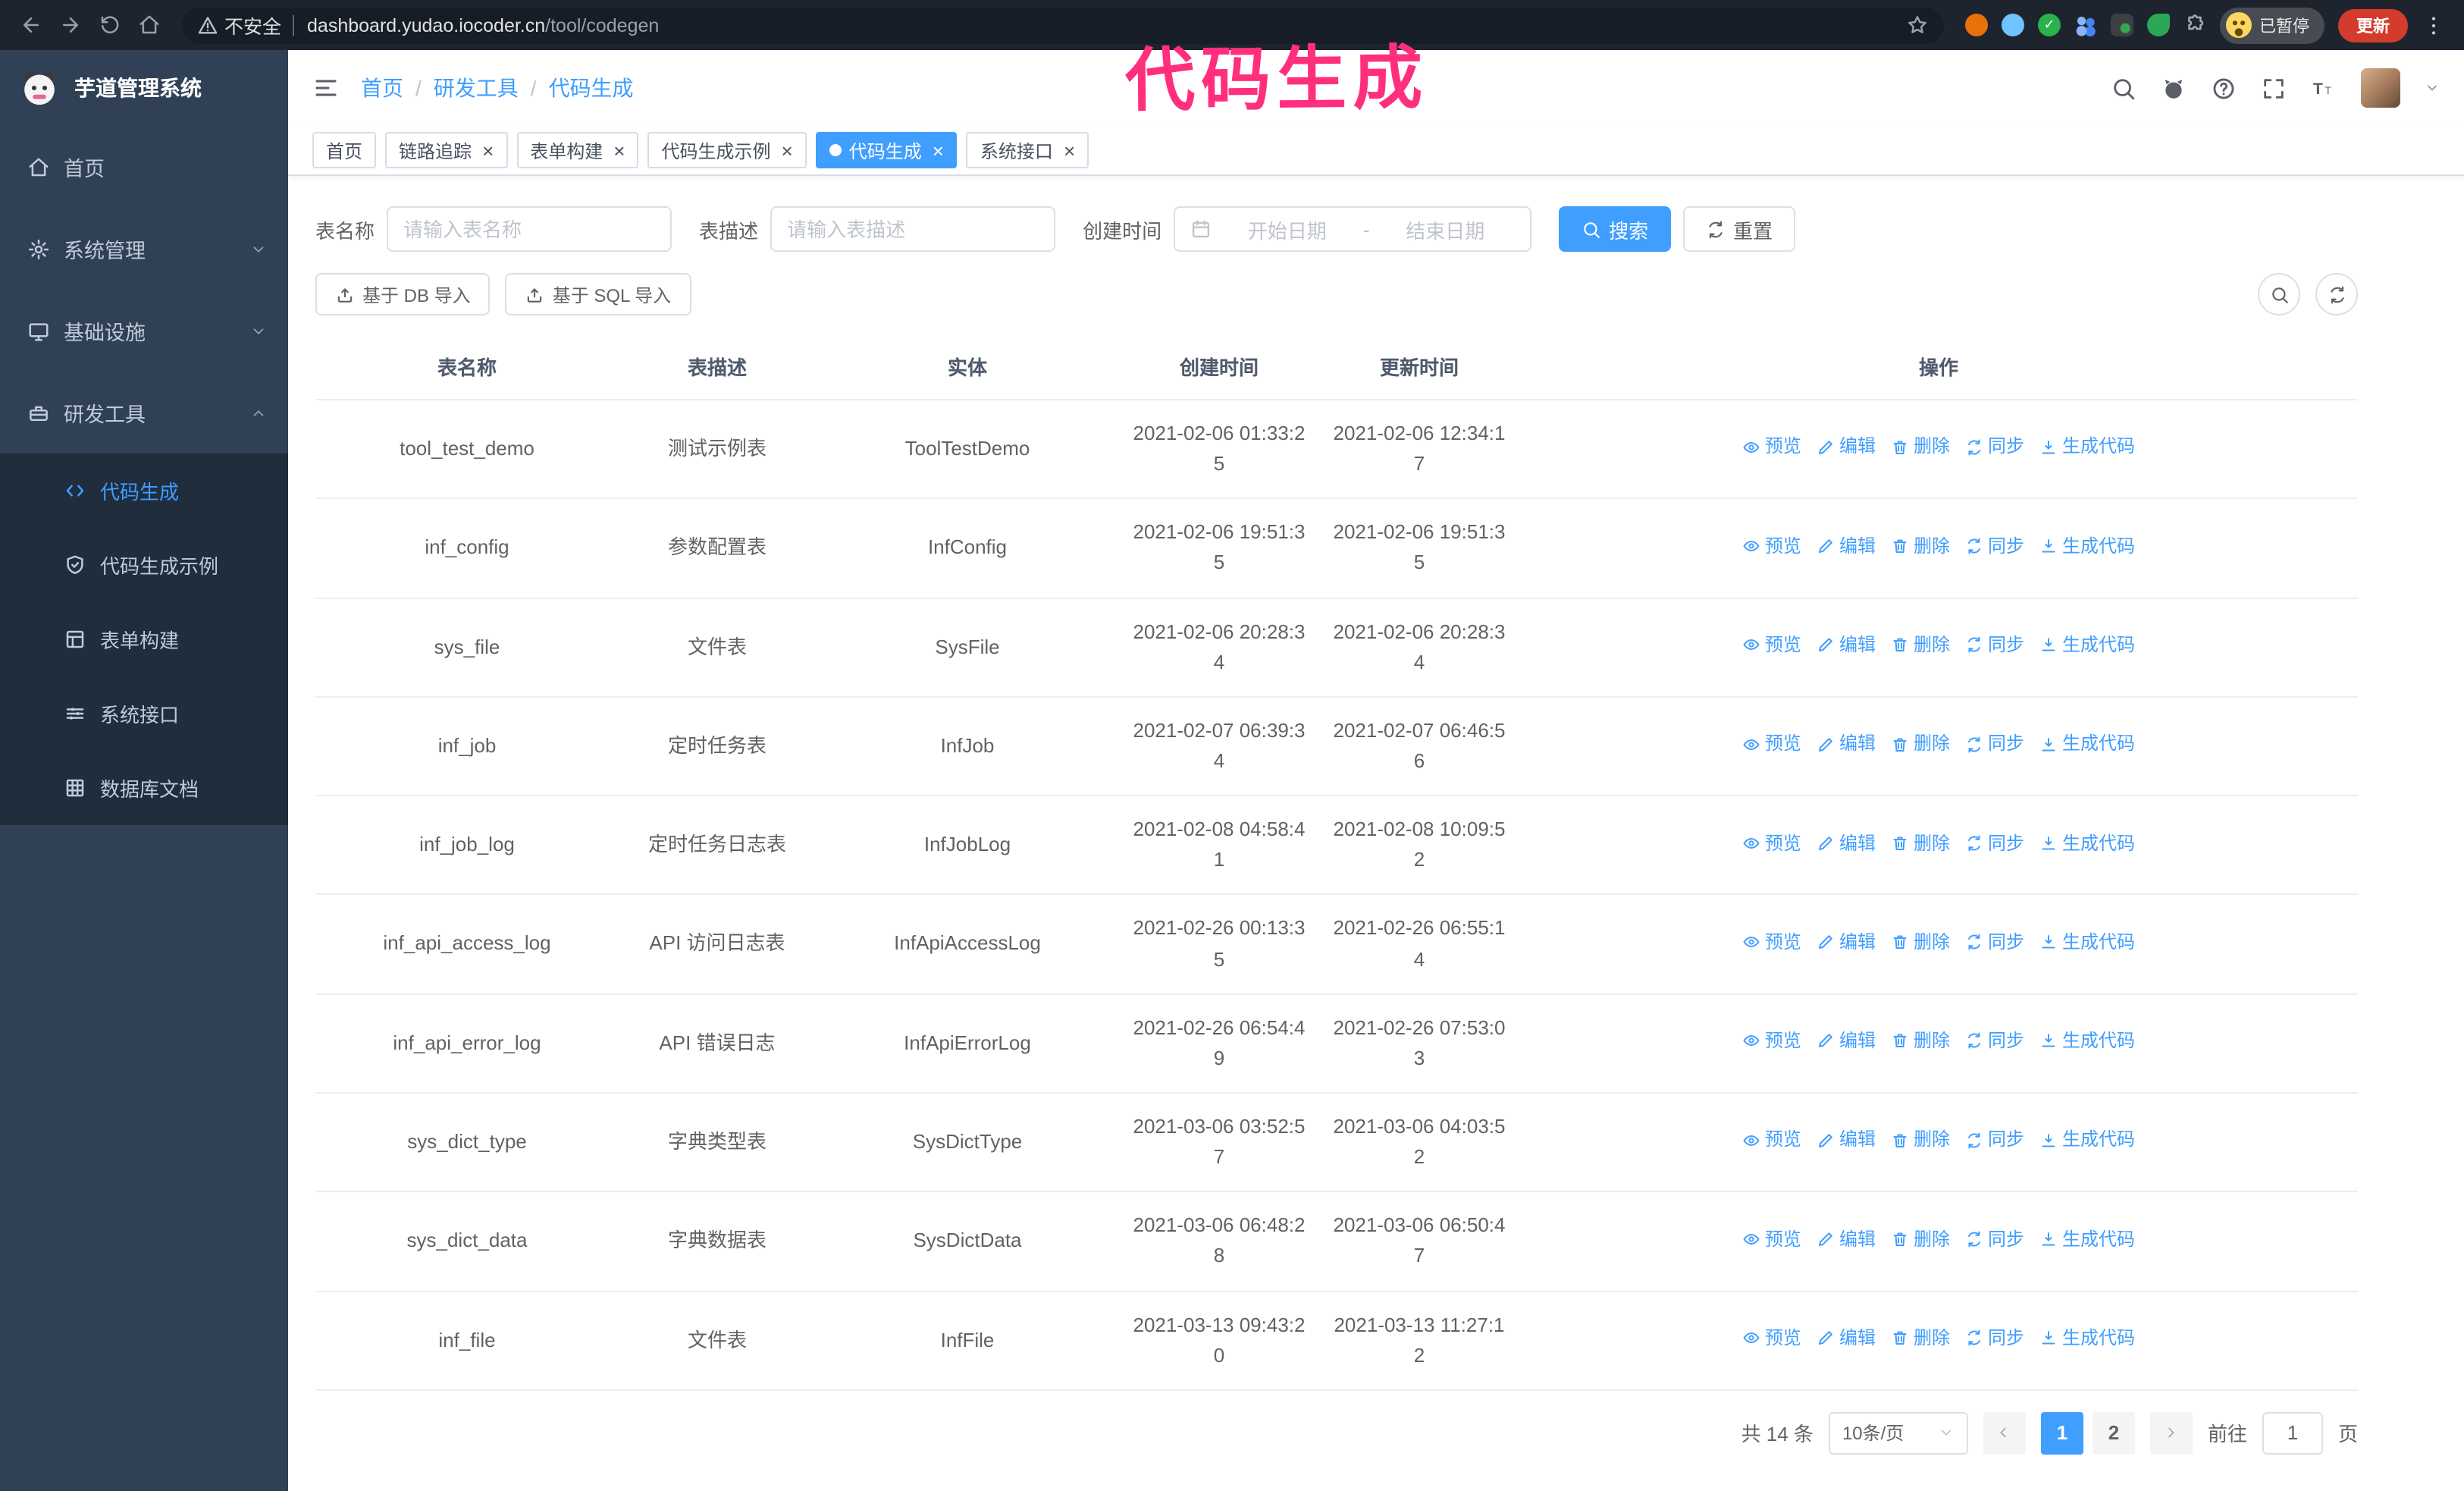 This screenshot has height=1491, width=2464. What do you see at coordinates (2373, 25) in the screenshot?
I see `chrome-update-button: 更新` at bounding box center [2373, 25].